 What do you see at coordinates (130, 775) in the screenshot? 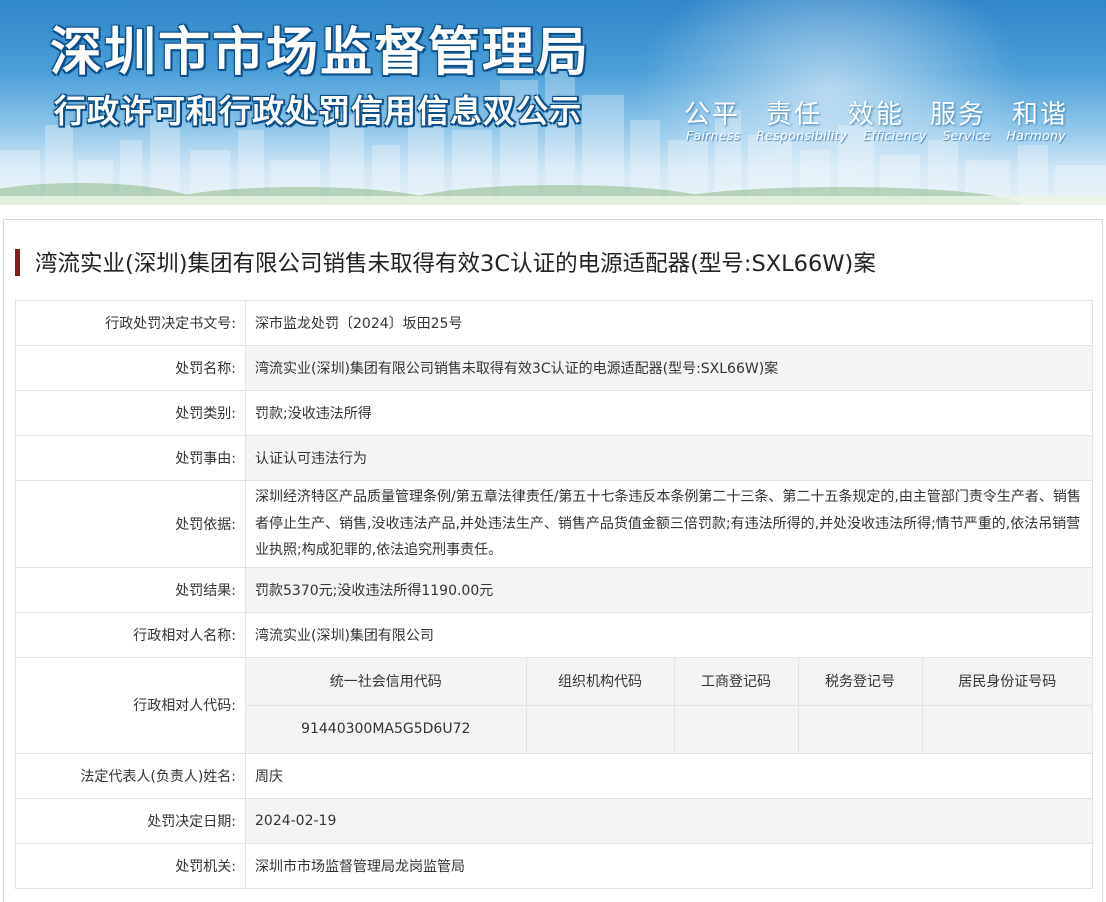
I see `legal-rep-label: 法定代表人(负责人)姓名:` at bounding box center [130, 775].